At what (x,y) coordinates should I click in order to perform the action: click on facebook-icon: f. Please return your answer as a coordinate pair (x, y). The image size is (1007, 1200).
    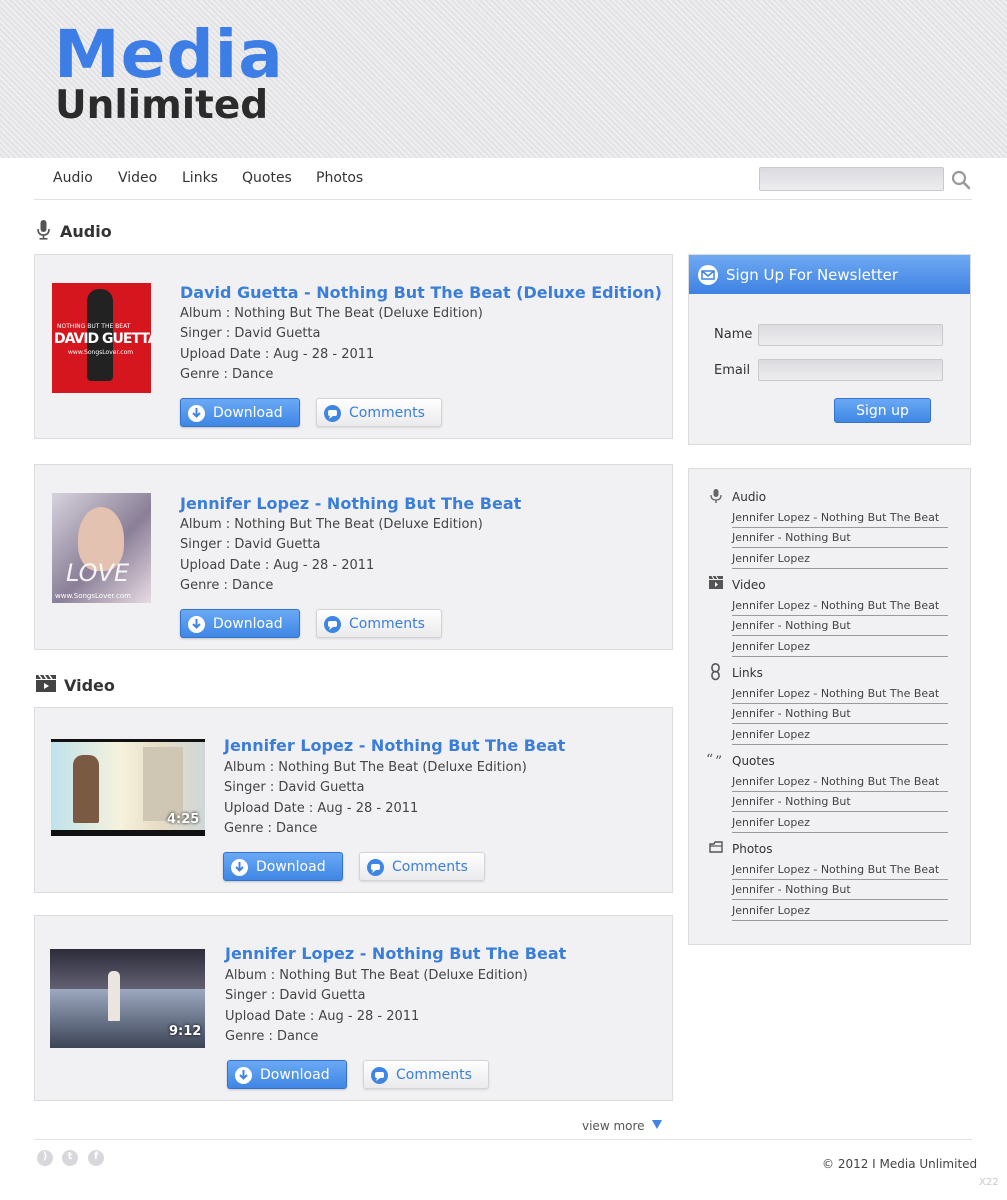
    Looking at the image, I should click on (96, 1158).